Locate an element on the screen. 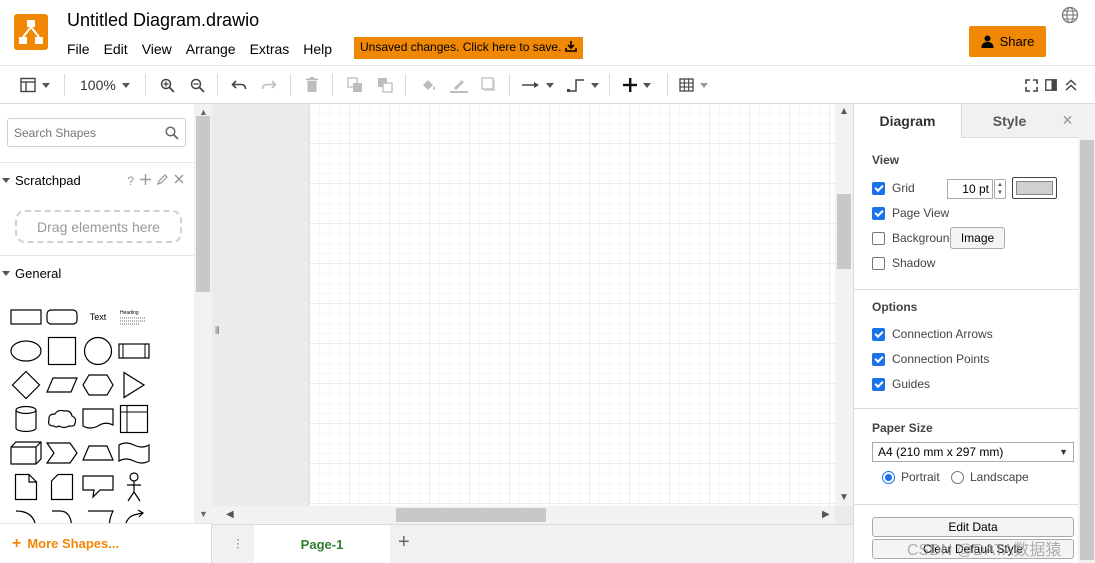 This screenshot has width=1095, height=563. to-front-button is located at coordinates (355, 85).